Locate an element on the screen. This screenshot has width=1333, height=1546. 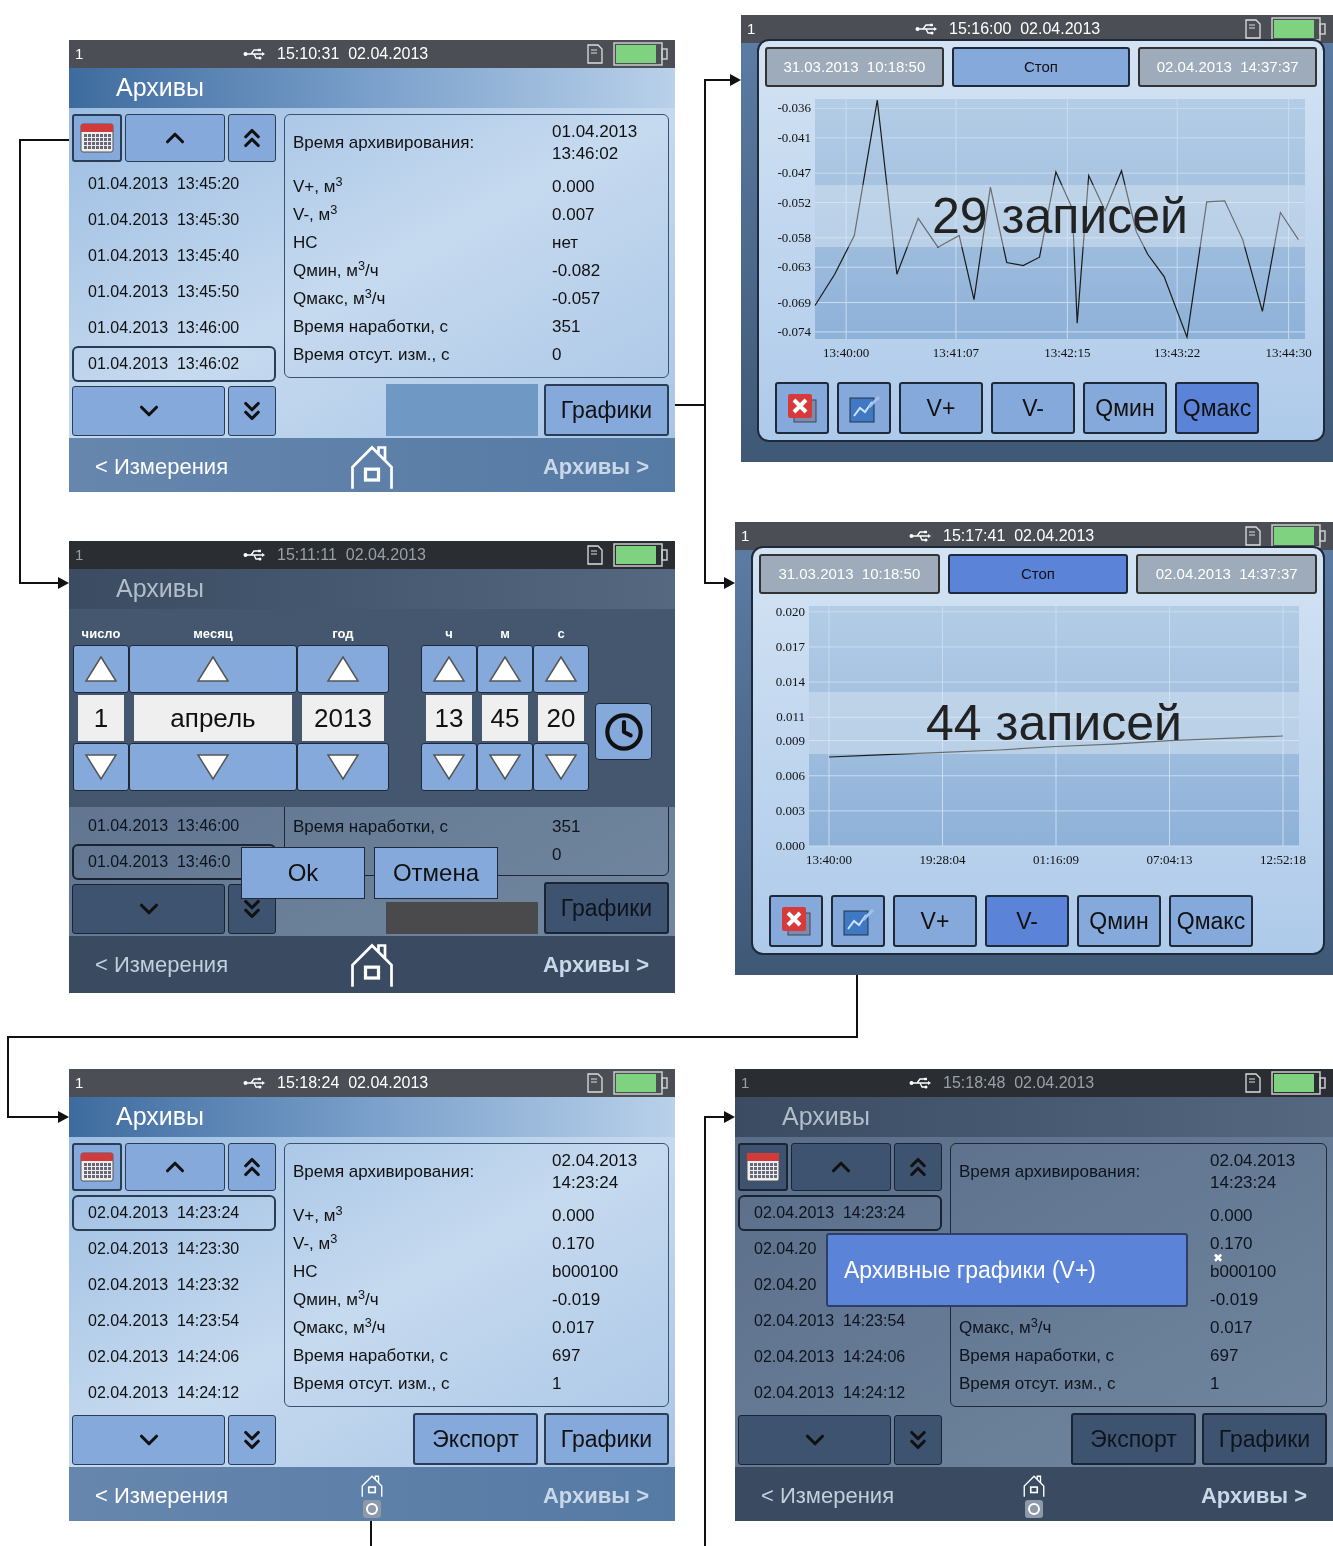
axis-tick-label: 07:04:13 is located at coordinates (1169, 859).